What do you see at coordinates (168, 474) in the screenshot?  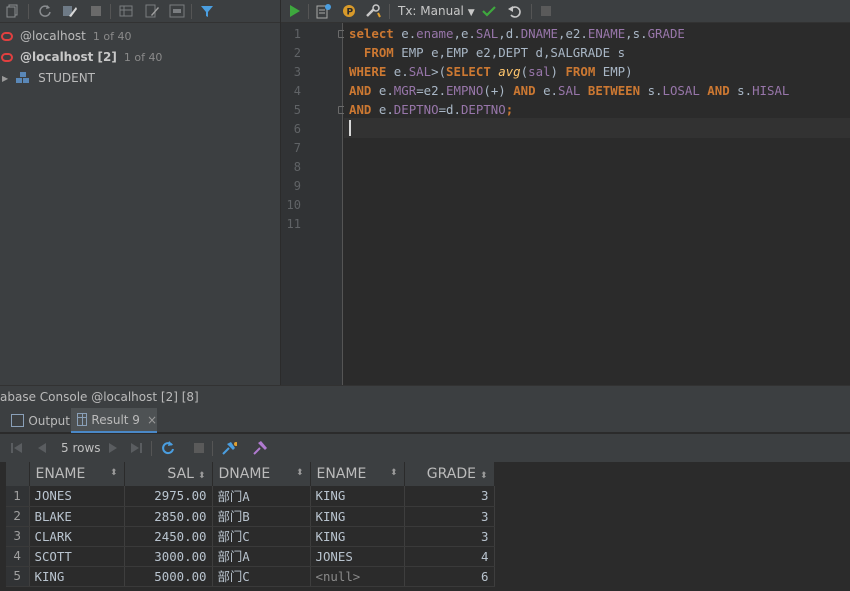 I see `column-header-sal: SAL ⬍` at bounding box center [168, 474].